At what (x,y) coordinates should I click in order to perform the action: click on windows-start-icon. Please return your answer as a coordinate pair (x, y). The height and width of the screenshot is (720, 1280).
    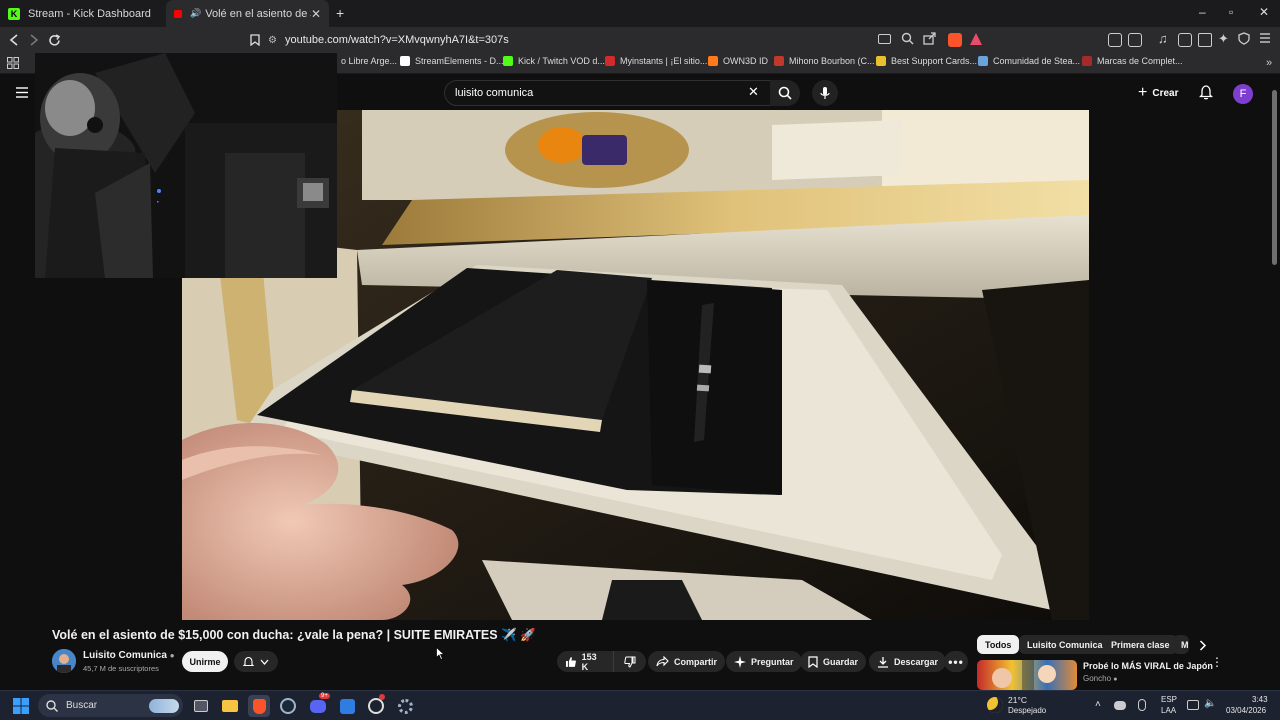
    Looking at the image, I should click on (21, 706).